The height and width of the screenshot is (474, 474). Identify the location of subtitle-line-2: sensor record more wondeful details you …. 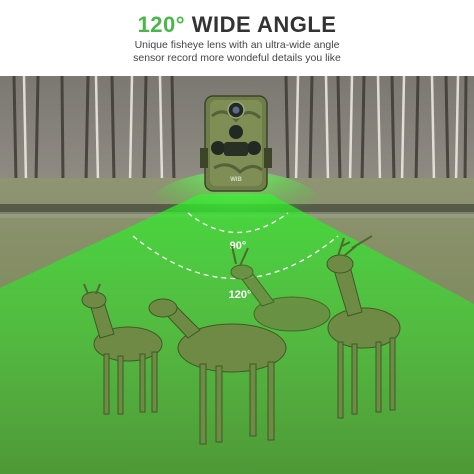
(237, 58).